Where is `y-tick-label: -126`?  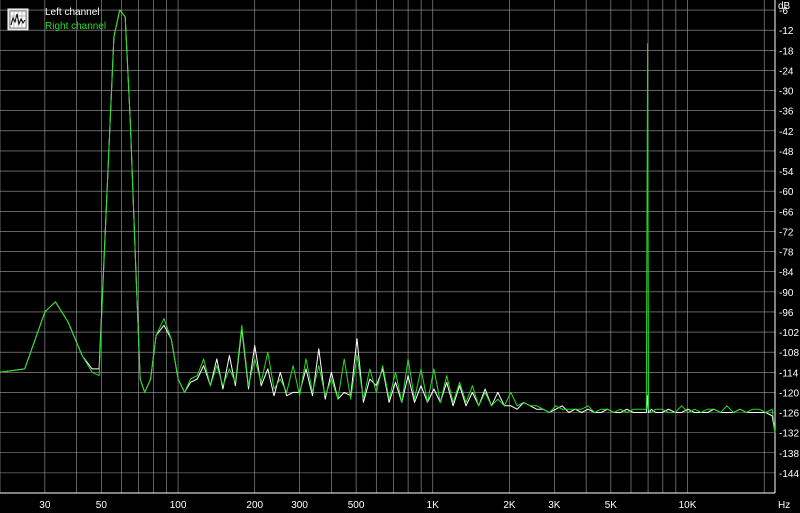
y-tick-label: -126 is located at coordinates (789, 414).